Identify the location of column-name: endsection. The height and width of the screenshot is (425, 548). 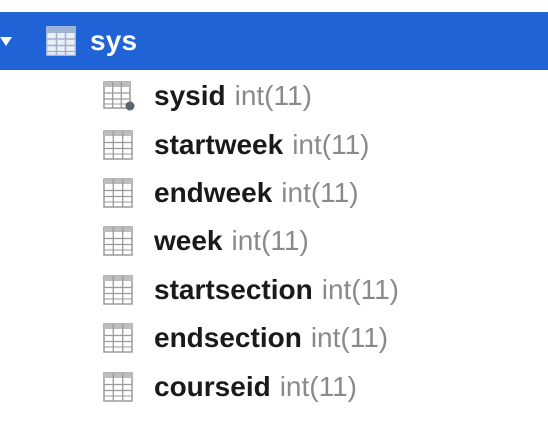
(228, 338).